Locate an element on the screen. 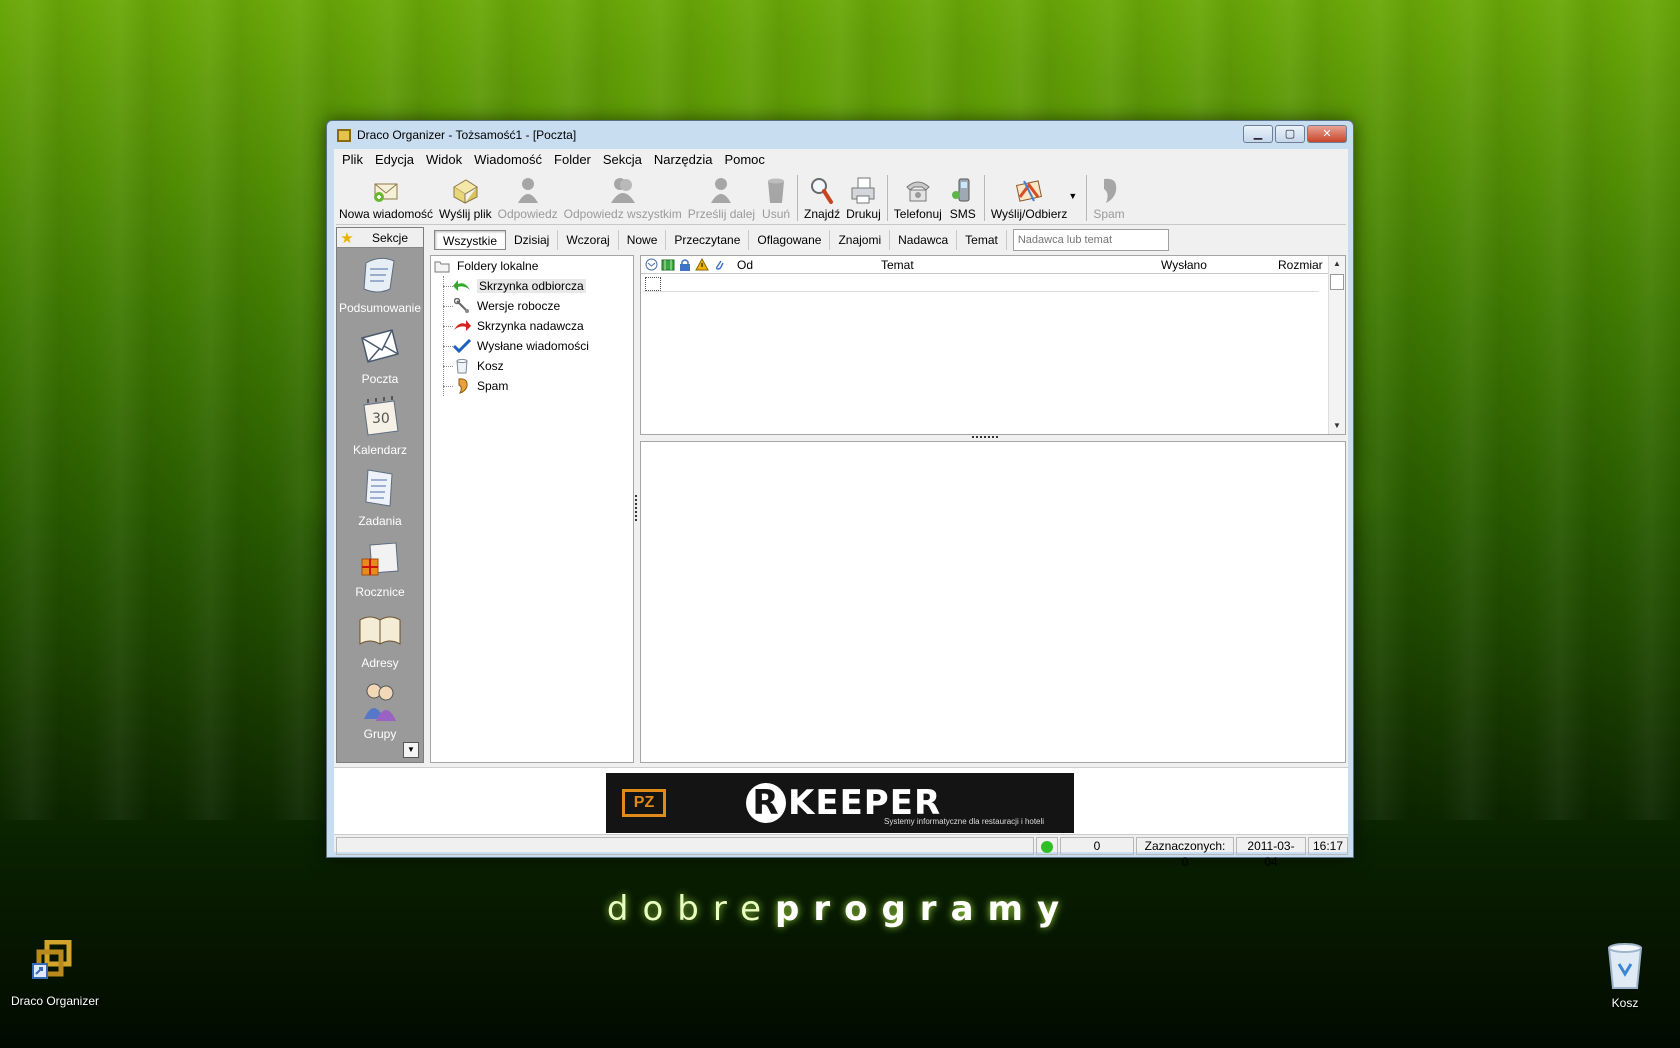 This screenshot has width=1680, height=1048. reply-button: Odpowiedz is located at coordinates (528, 198).